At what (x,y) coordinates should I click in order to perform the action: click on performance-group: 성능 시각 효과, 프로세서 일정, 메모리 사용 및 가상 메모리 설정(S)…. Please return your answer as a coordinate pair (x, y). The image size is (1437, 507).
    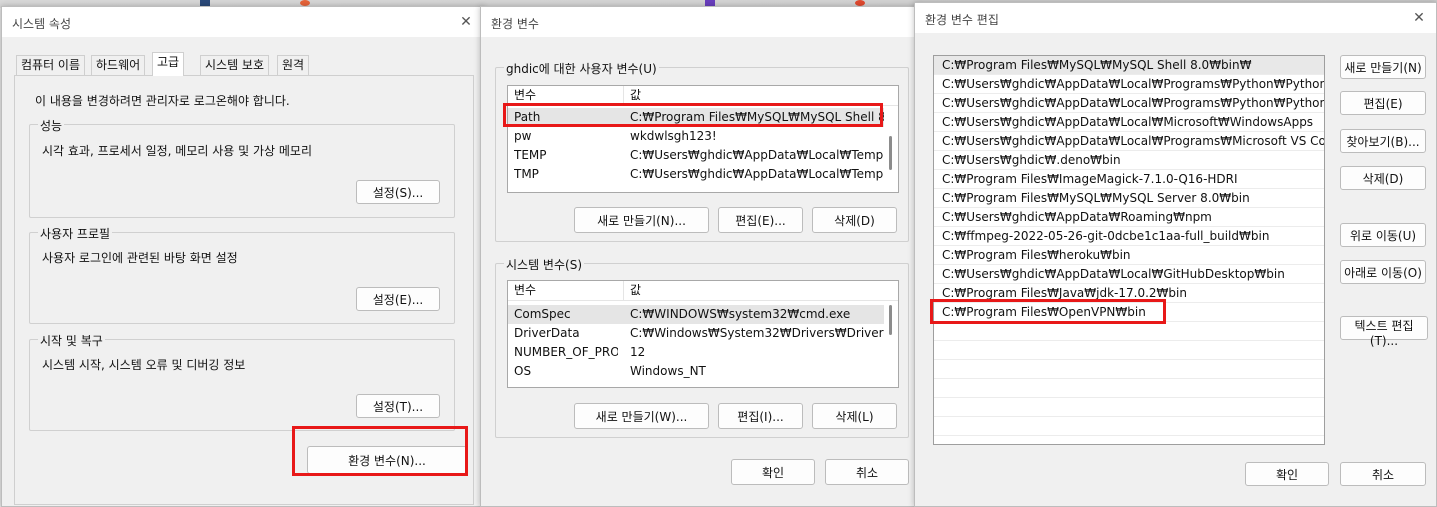
    Looking at the image, I should click on (242, 167).